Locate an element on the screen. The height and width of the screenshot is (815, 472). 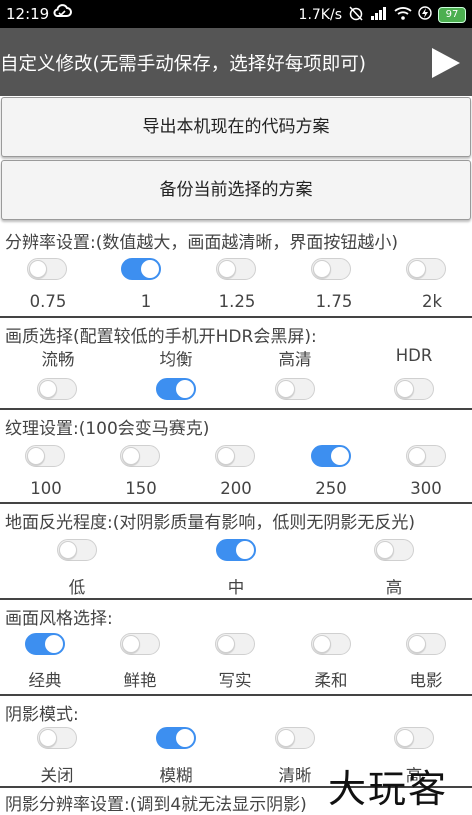
style-switch-soft is located at coordinates (331, 644).